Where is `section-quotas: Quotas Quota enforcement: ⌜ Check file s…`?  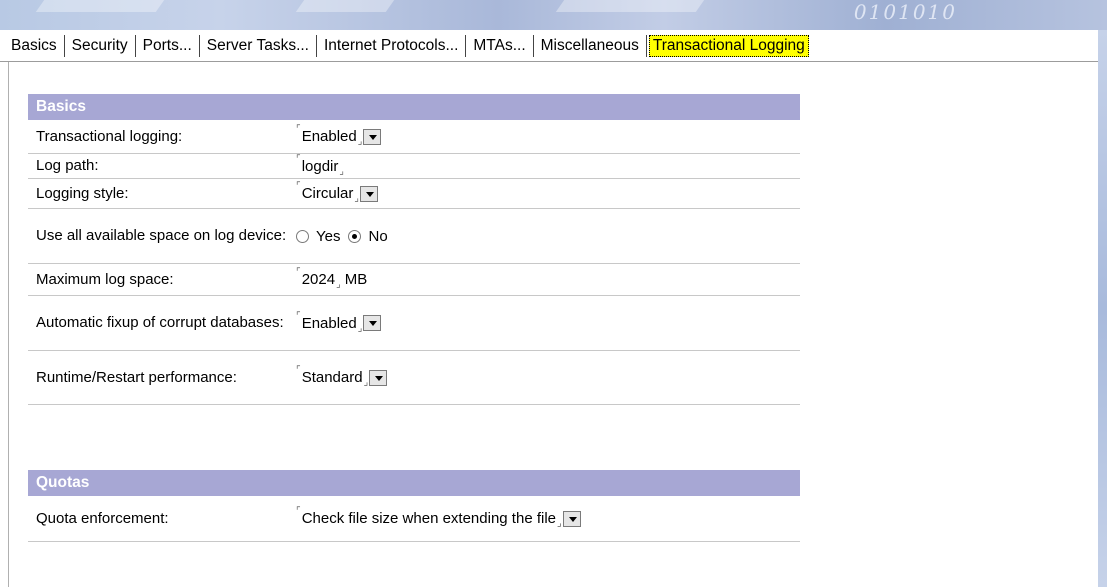 section-quotas: Quotas Quota enforcement: ⌜ Check file s… is located at coordinates (414, 506).